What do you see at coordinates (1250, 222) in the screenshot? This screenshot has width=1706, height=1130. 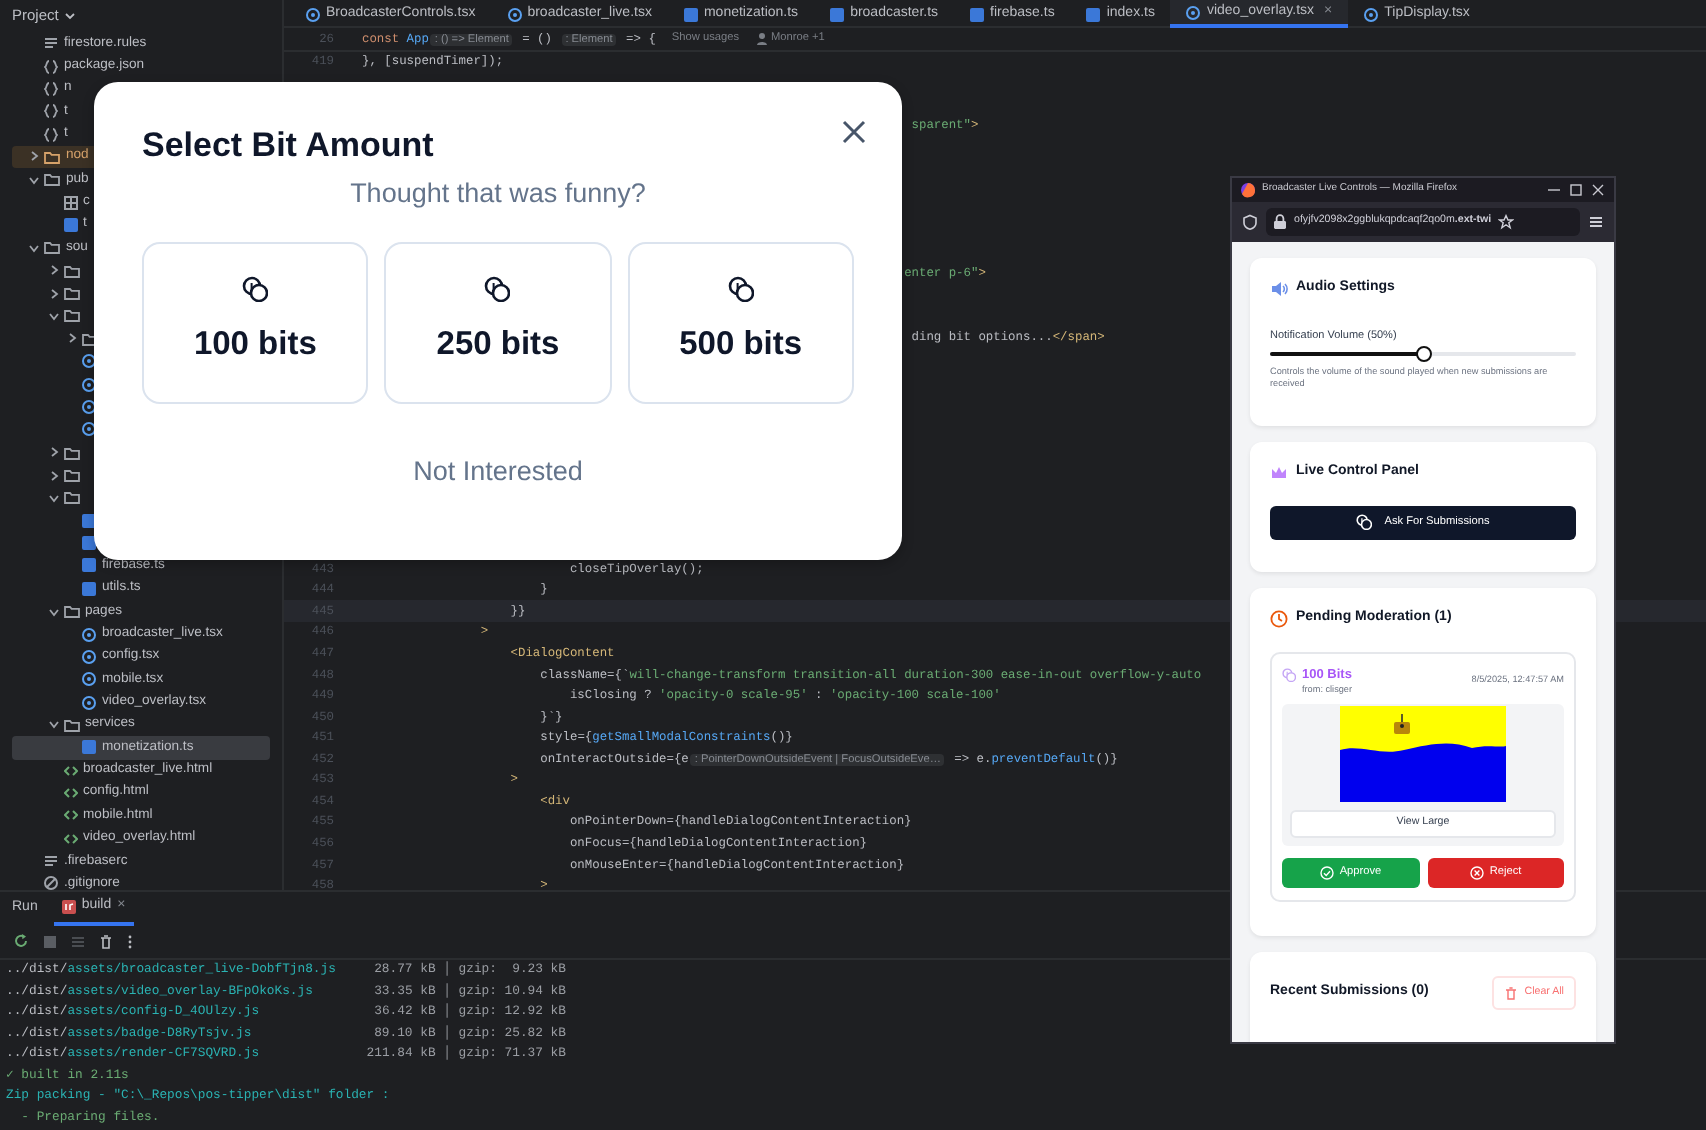 I see `shield-icon` at bounding box center [1250, 222].